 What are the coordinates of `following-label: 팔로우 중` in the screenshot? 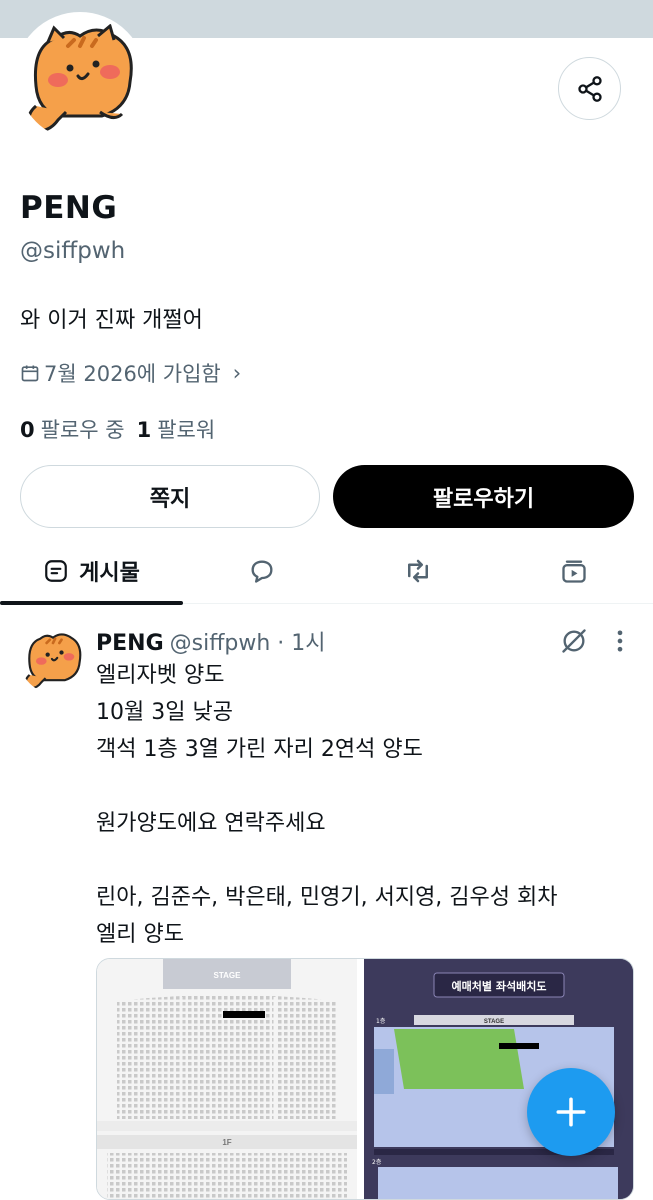 It's located at (82, 430).